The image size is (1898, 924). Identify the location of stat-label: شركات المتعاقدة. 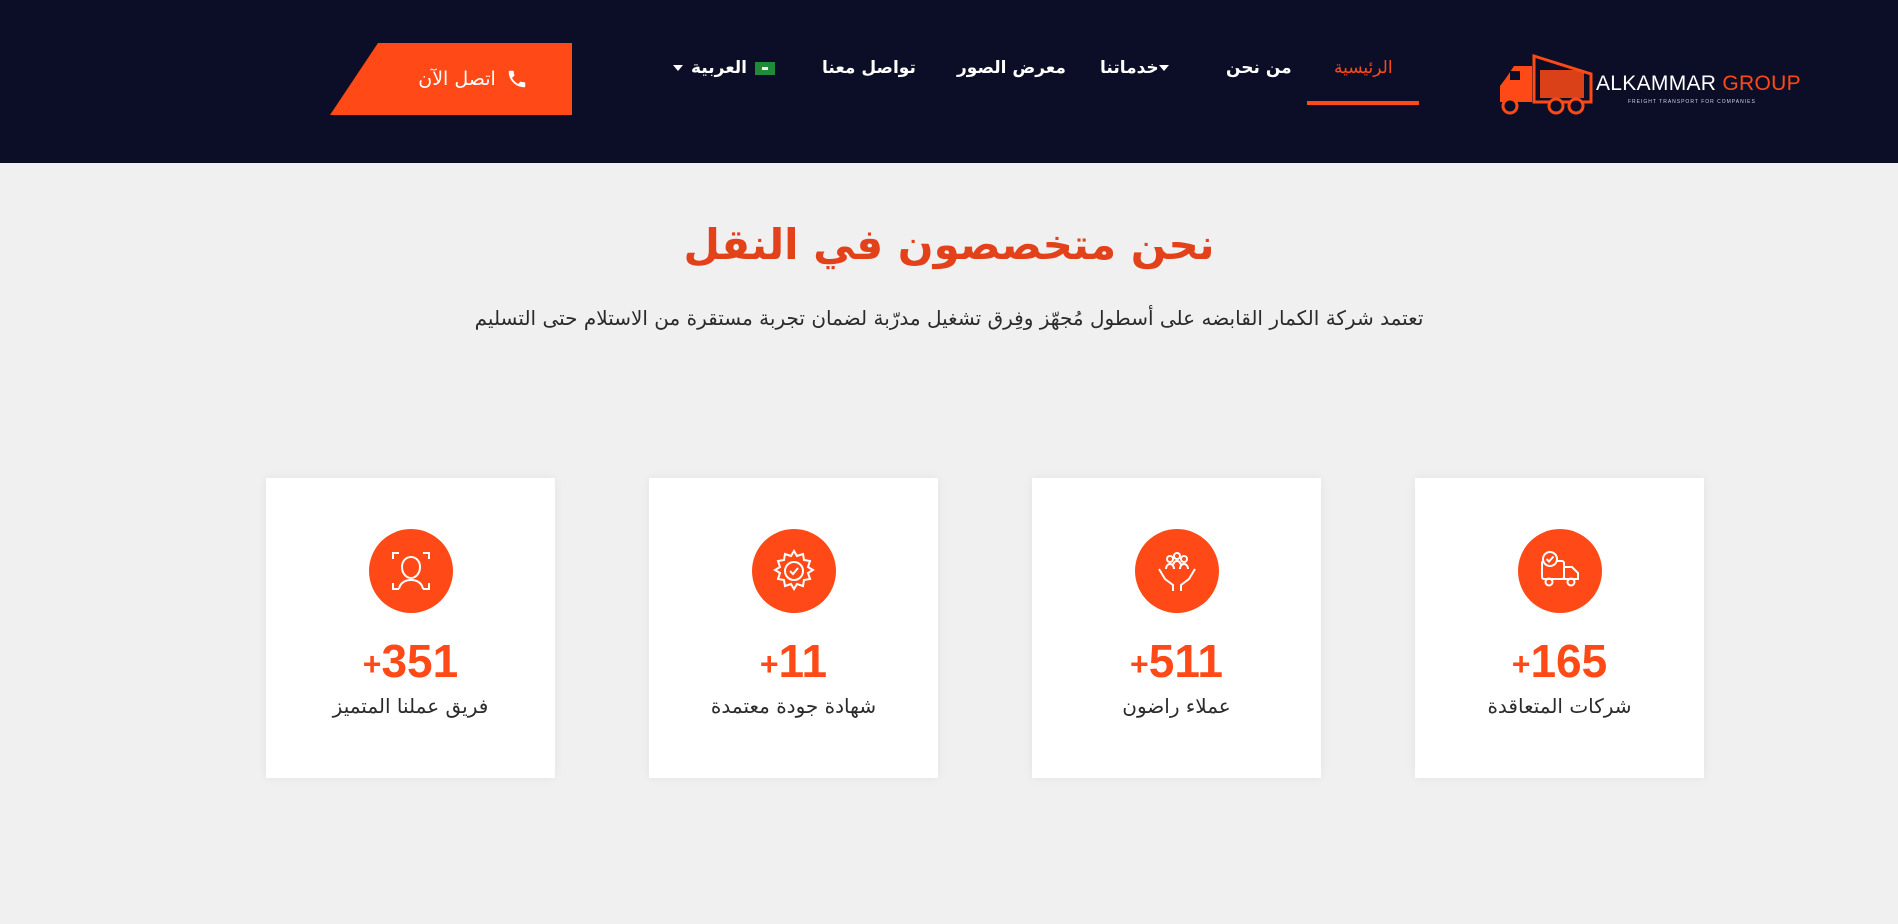
(1559, 706).